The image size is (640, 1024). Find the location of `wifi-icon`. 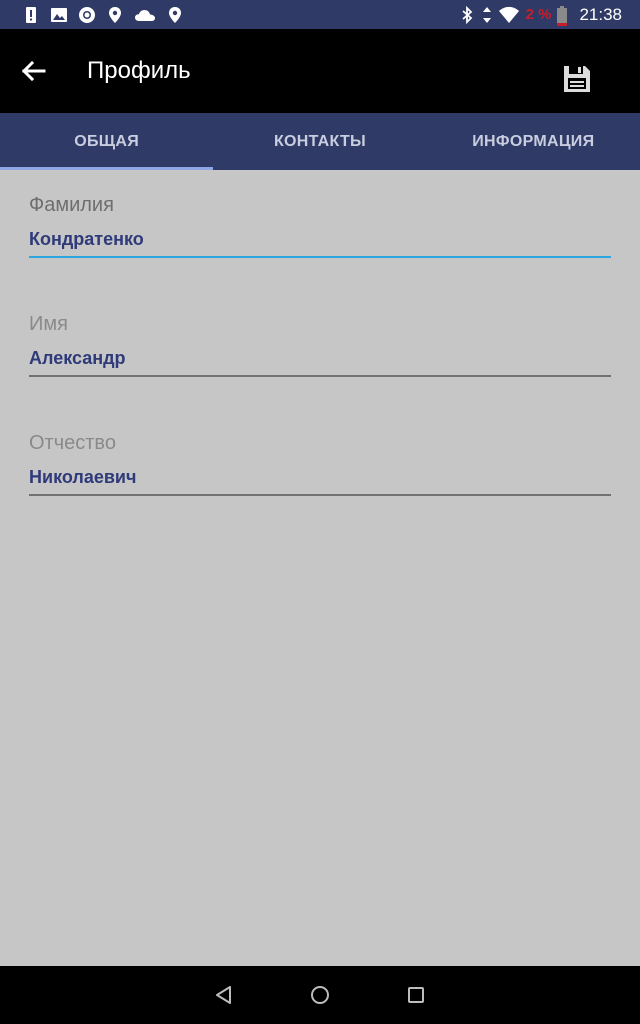

wifi-icon is located at coordinates (509, 15).